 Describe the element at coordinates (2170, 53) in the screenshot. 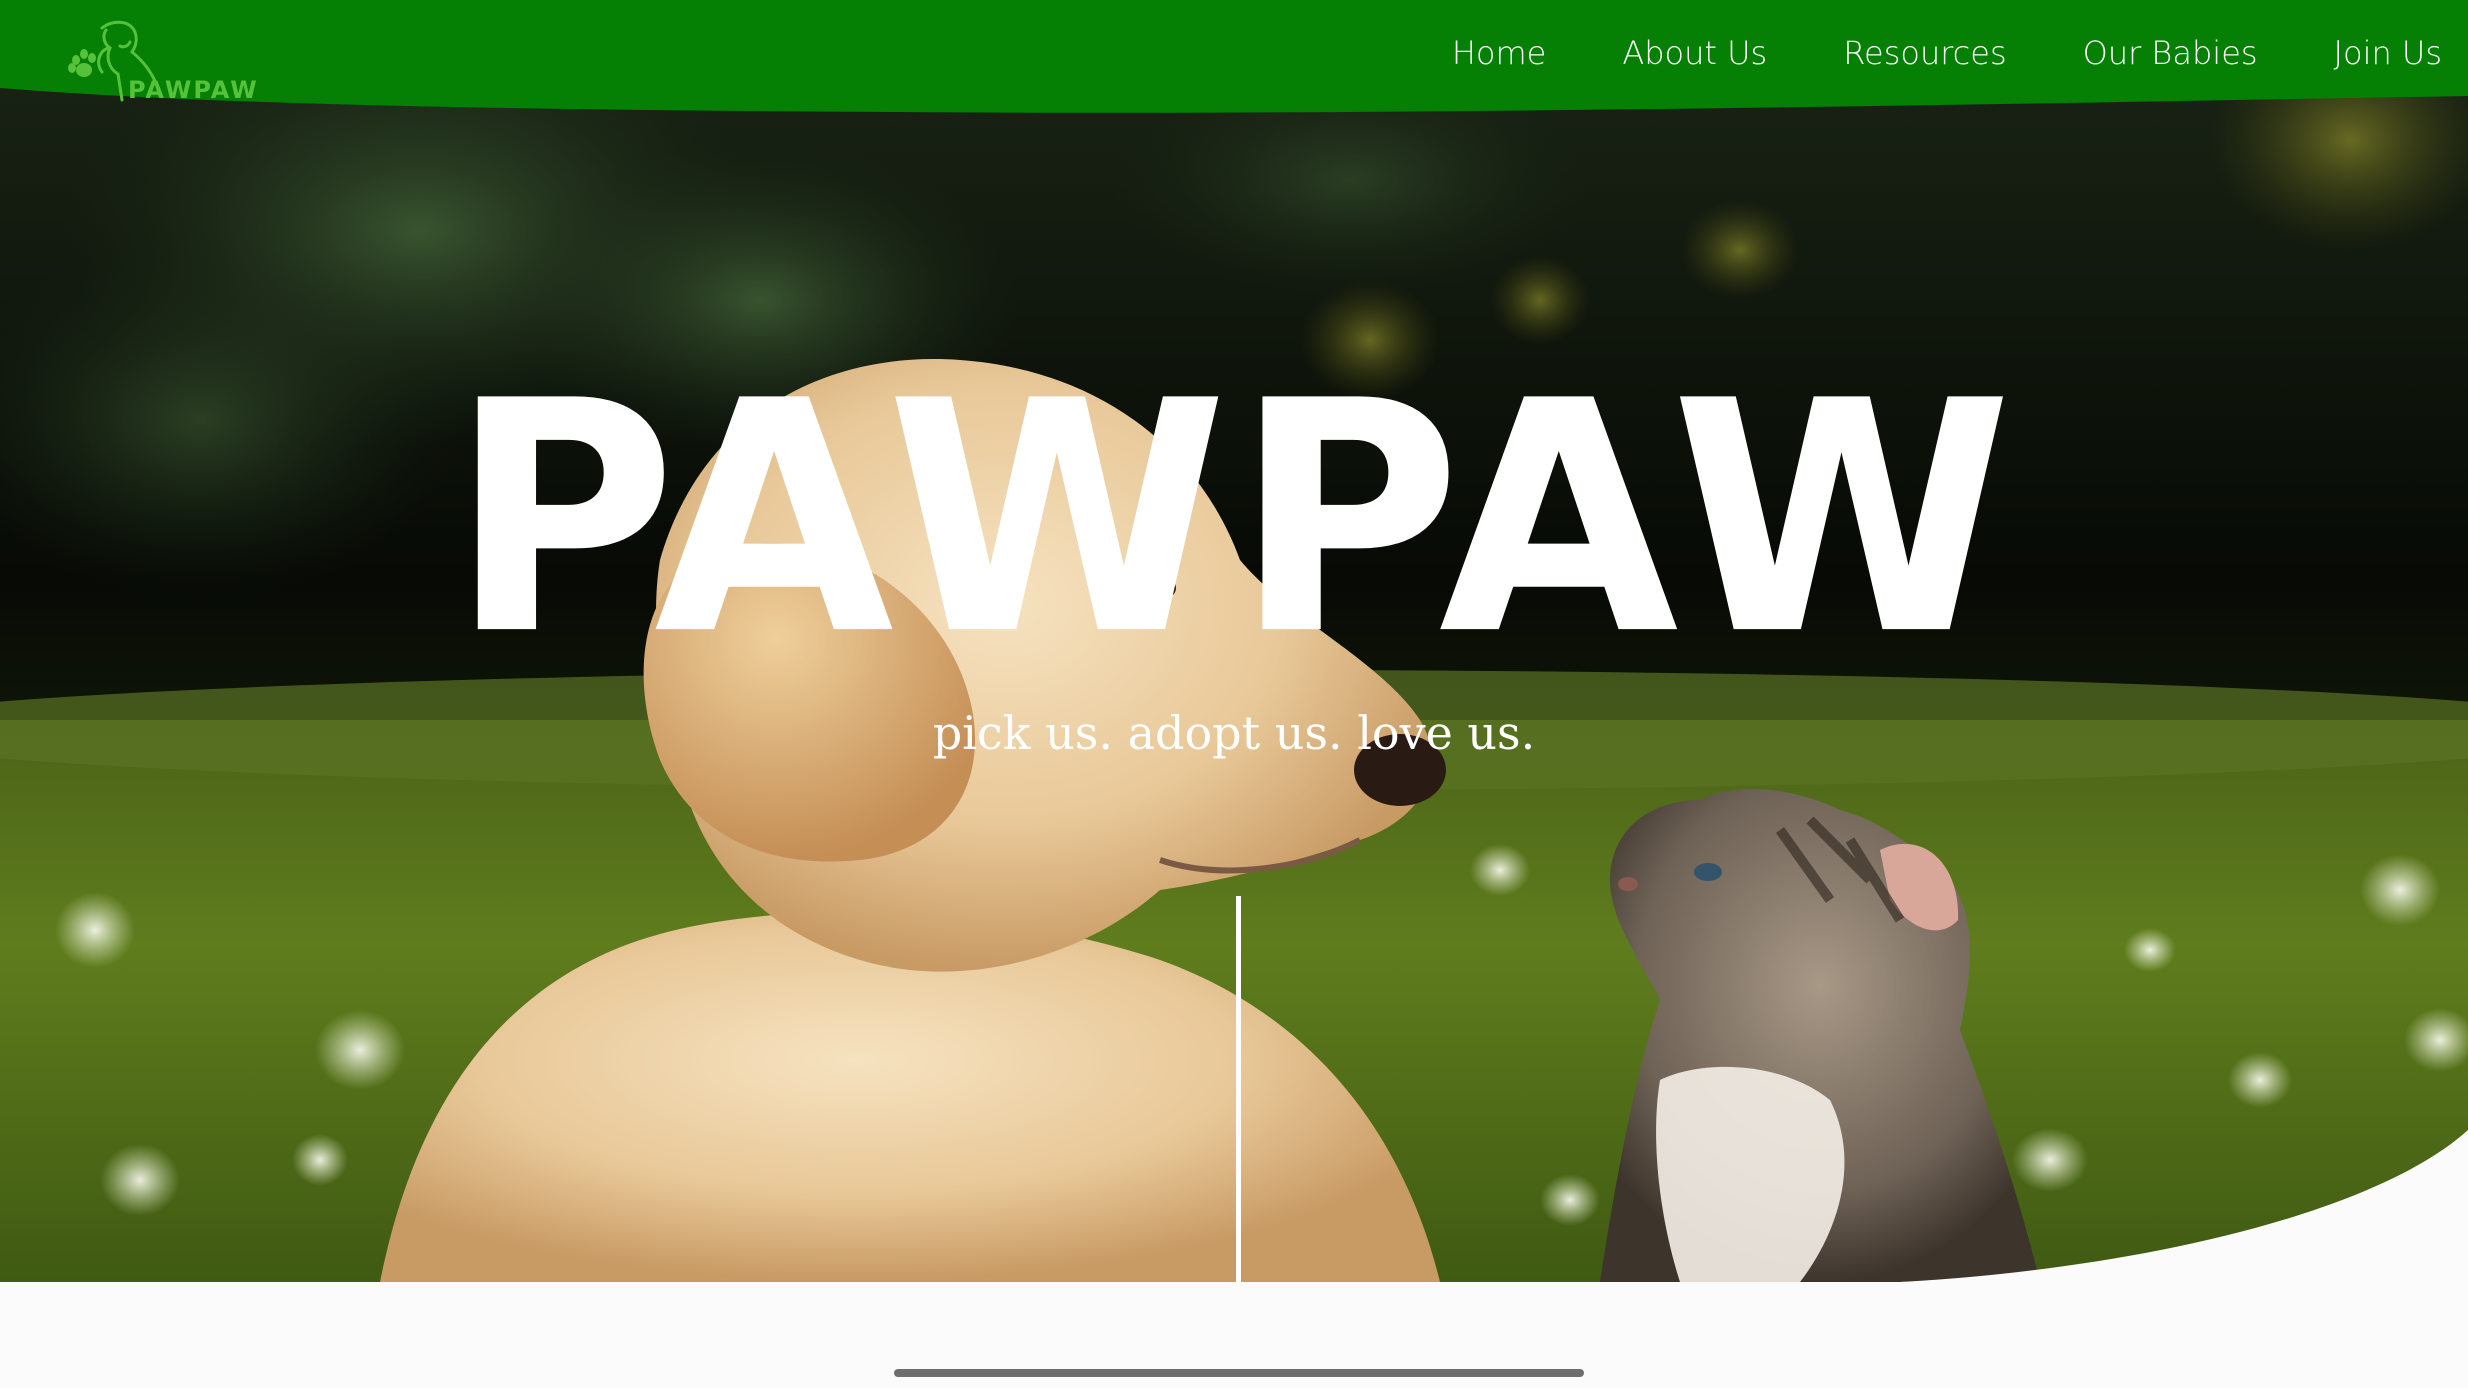

I see `nav-link-our-babies: Our Babies` at that location.